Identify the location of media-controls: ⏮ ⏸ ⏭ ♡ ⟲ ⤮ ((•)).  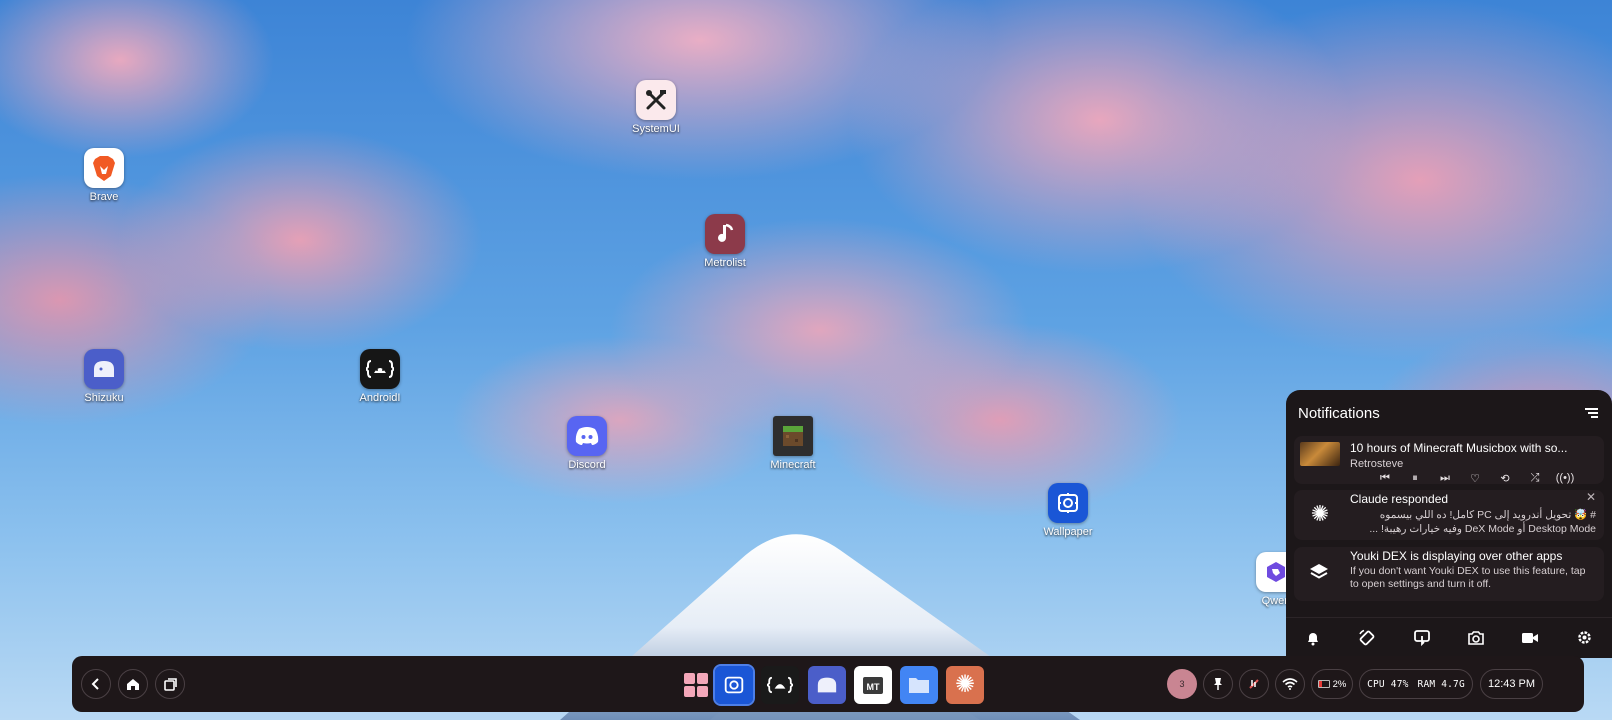
(1475, 478).